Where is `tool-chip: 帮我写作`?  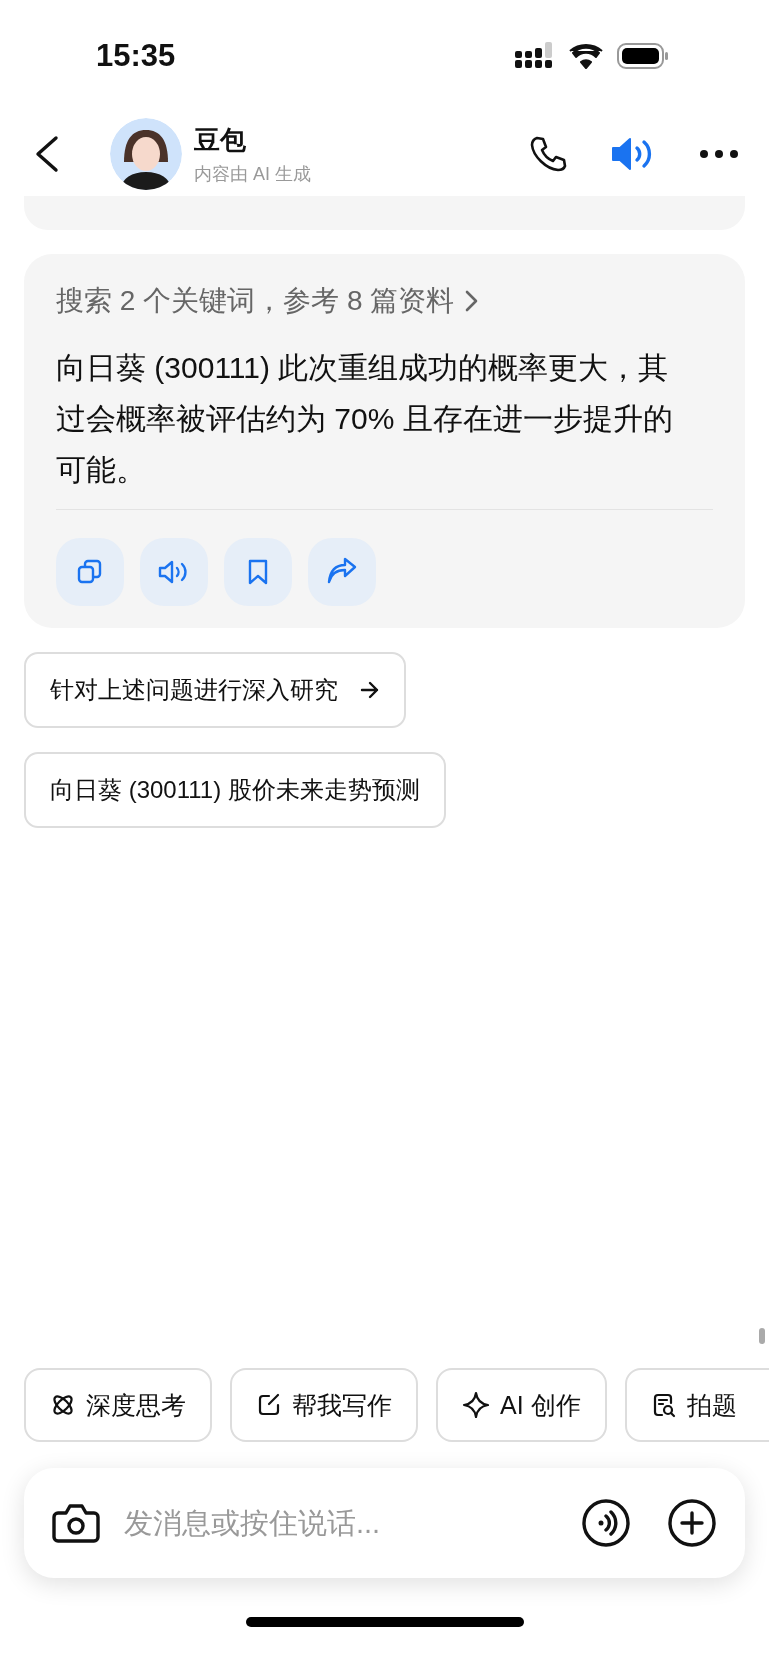 tool-chip: 帮我写作 is located at coordinates (324, 1405).